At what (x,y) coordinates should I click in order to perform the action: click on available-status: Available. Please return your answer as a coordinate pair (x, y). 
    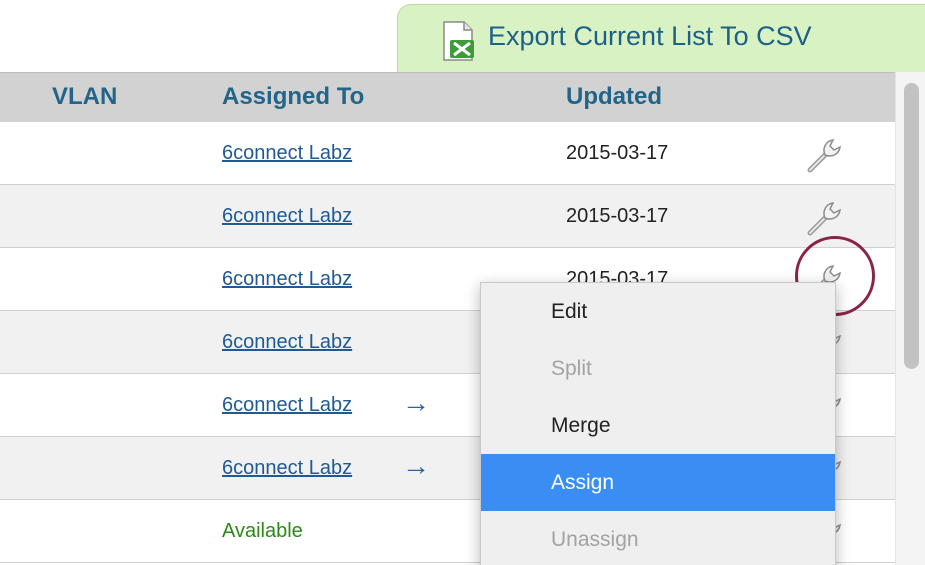
    Looking at the image, I should click on (262, 531).